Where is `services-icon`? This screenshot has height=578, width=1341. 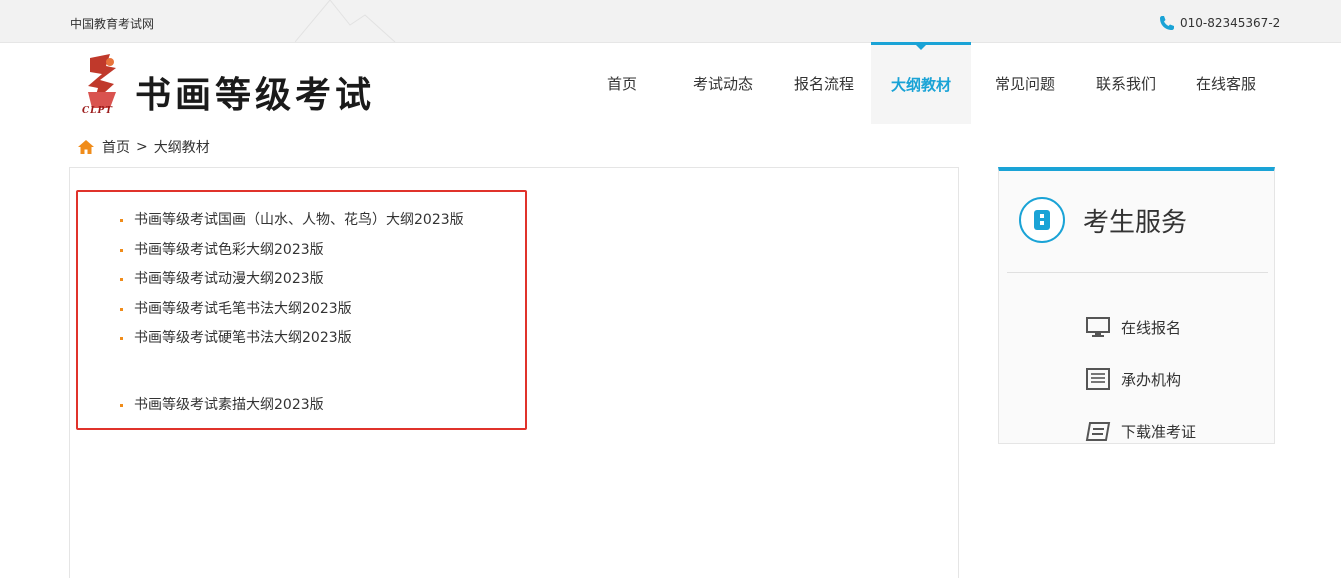
services-icon is located at coordinates (1042, 220).